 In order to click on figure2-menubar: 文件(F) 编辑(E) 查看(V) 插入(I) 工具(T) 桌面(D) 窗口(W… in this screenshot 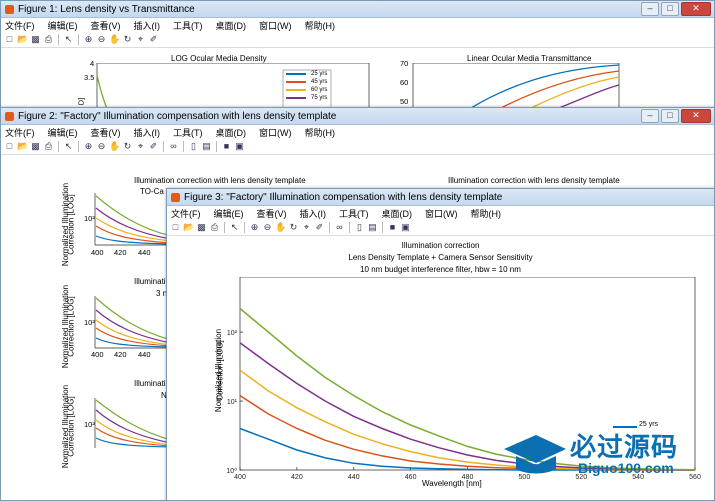, I will do `click(357, 132)`.